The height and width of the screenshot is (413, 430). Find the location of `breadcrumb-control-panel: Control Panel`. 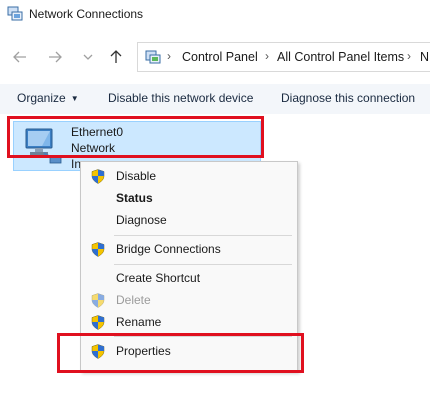

breadcrumb-control-panel: Control Panel is located at coordinates (220, 57).